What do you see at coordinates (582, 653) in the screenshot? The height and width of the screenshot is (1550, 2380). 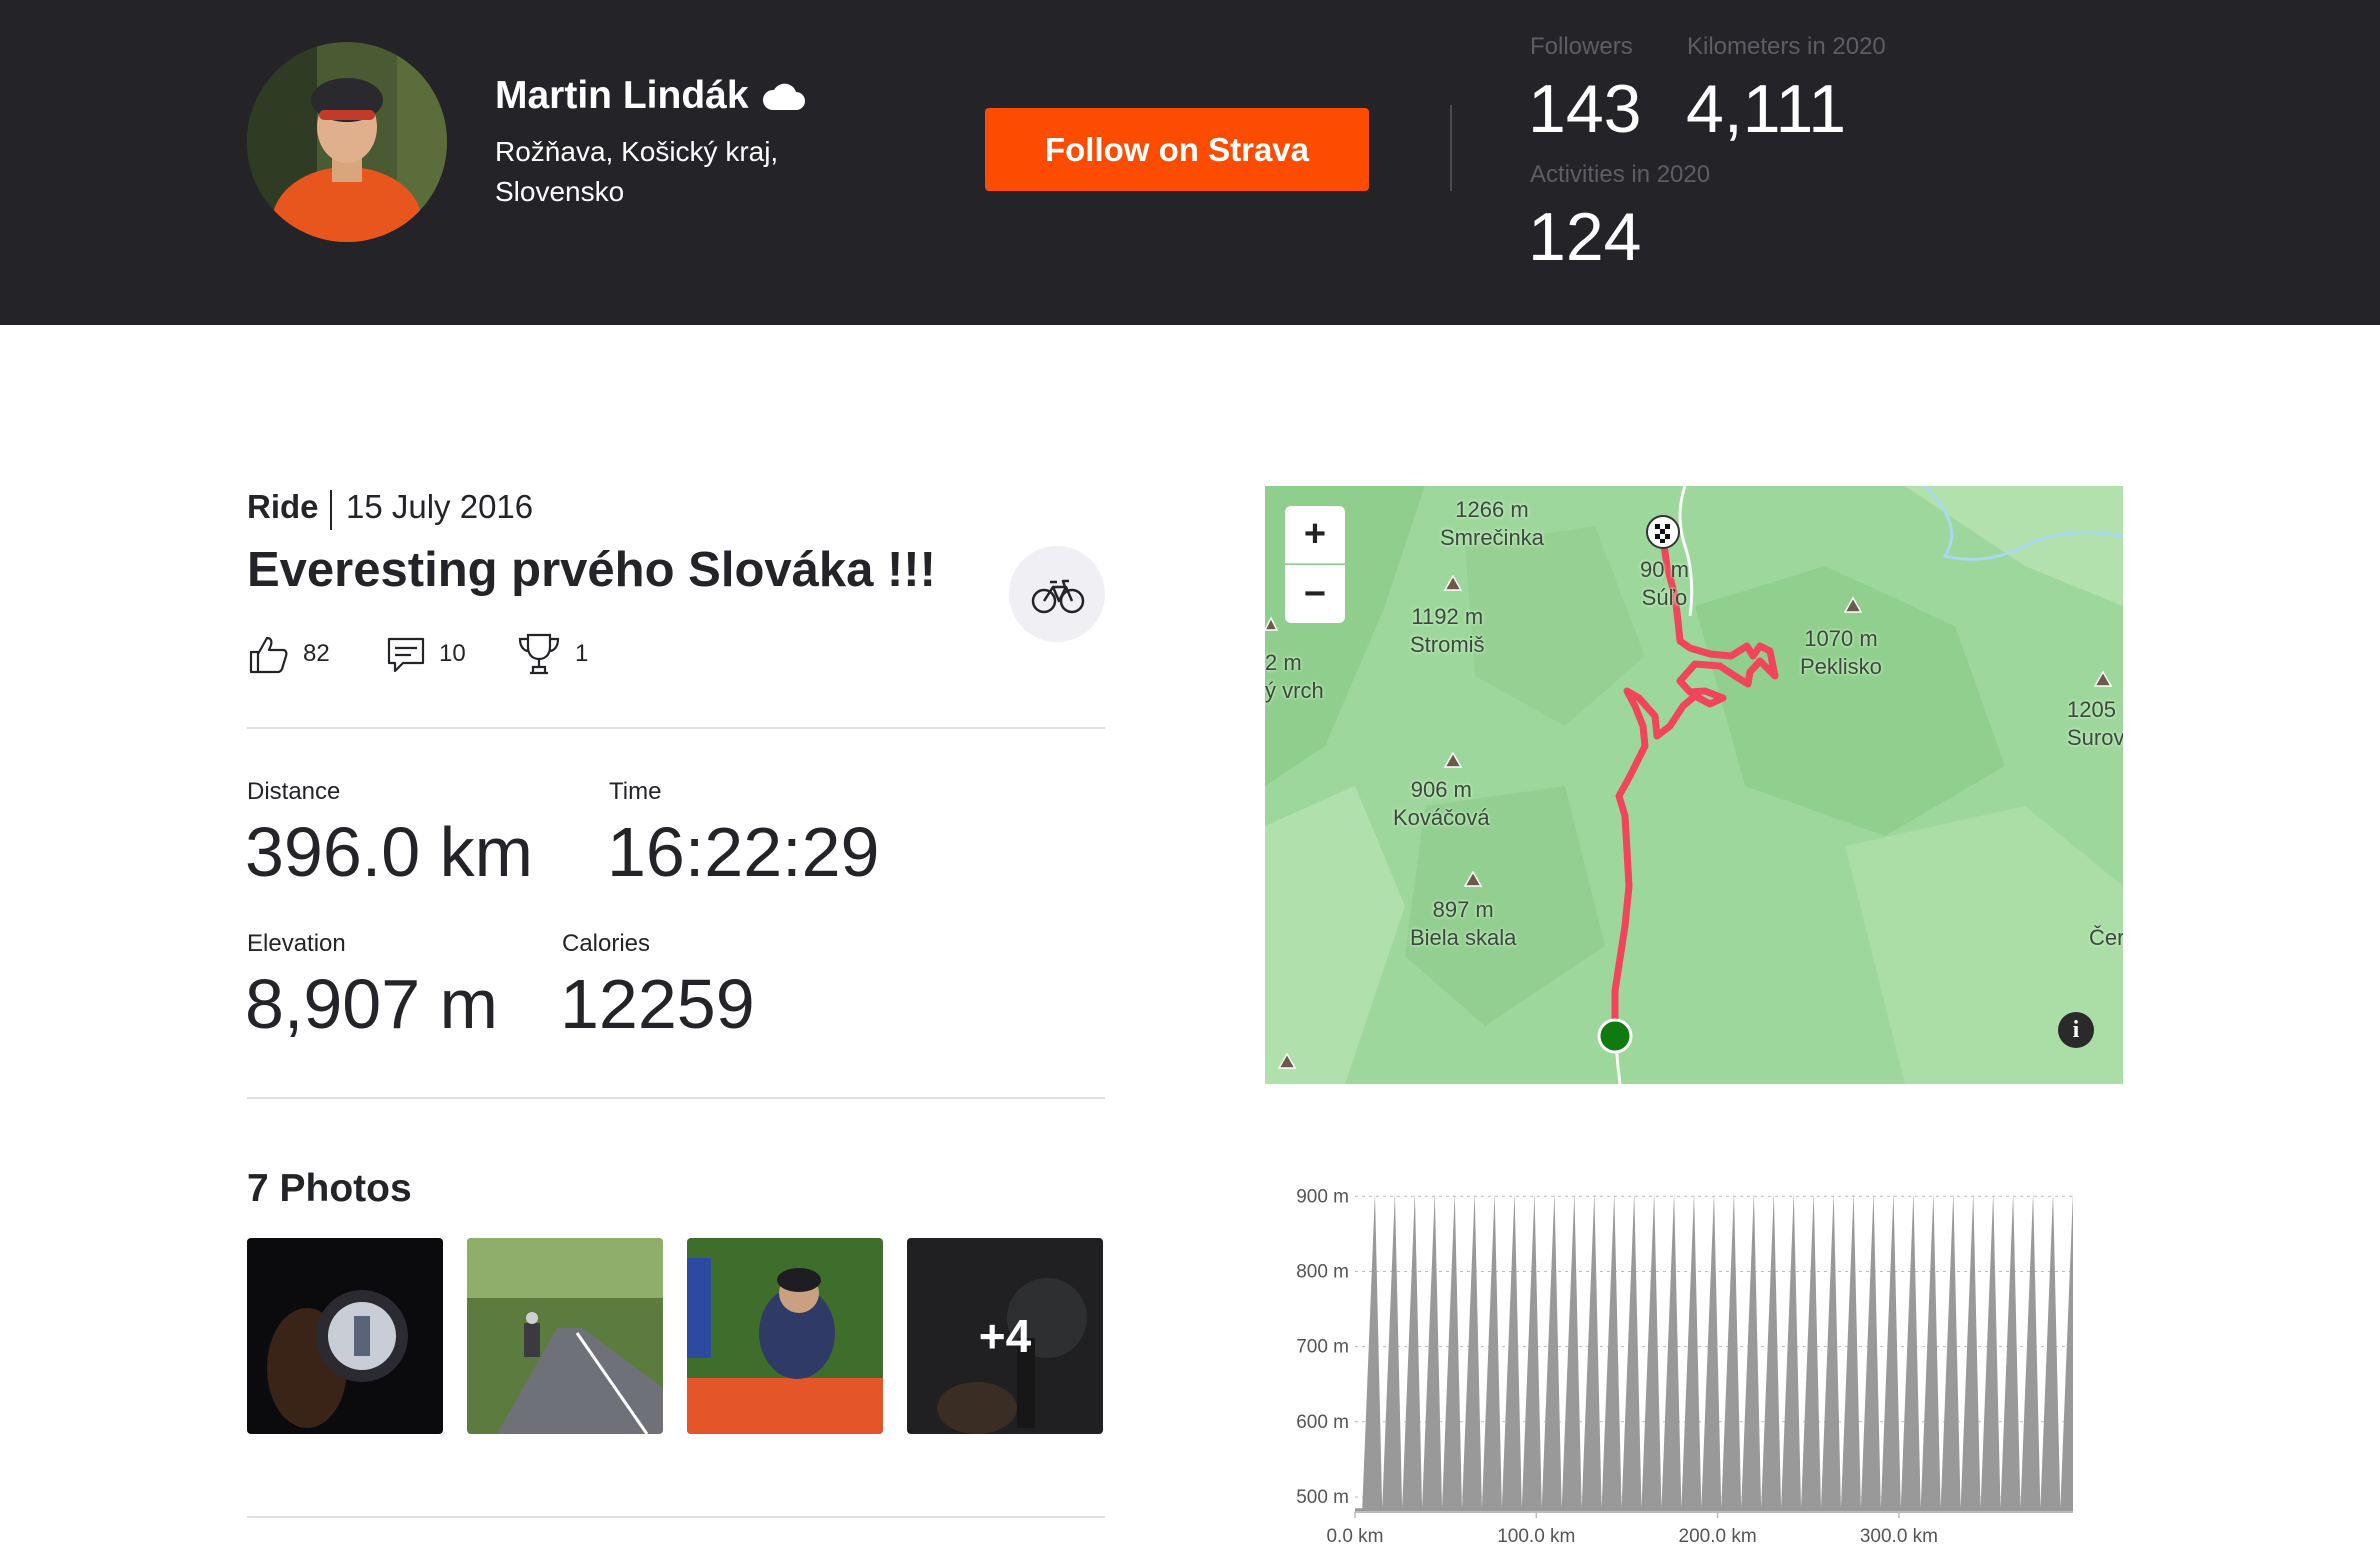 I see `achievement-count: 1` at bounding box center [582, 653].